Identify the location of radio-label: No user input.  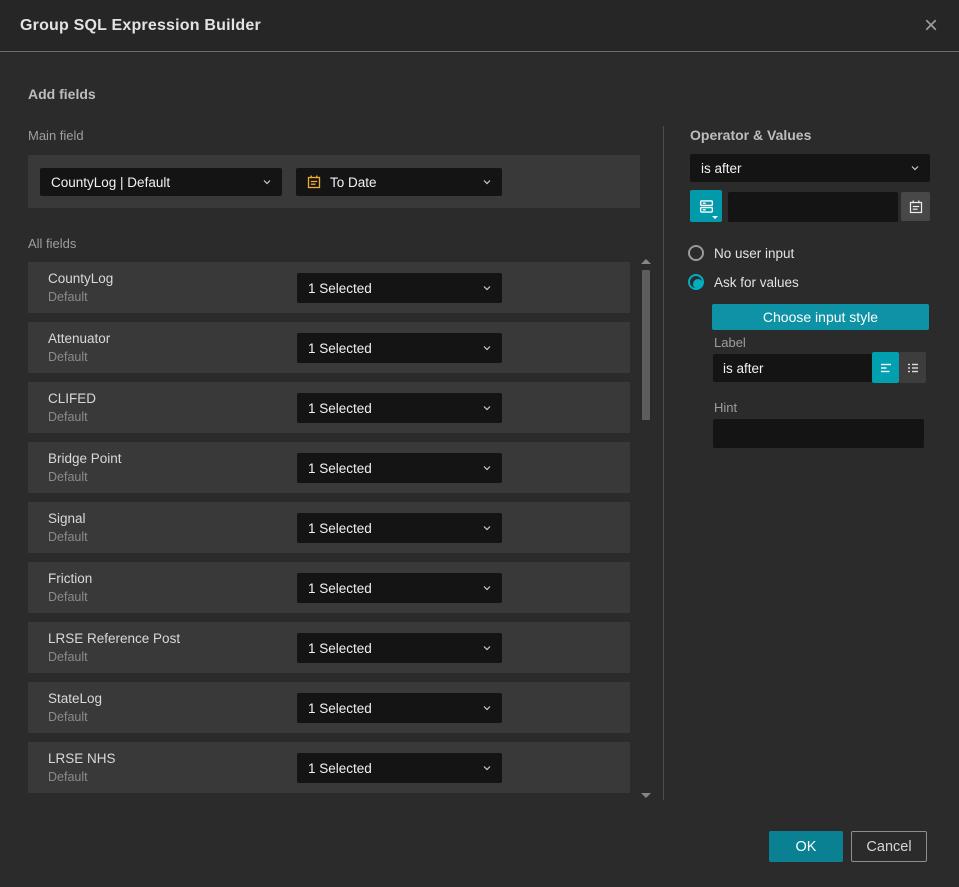
(754, 253).